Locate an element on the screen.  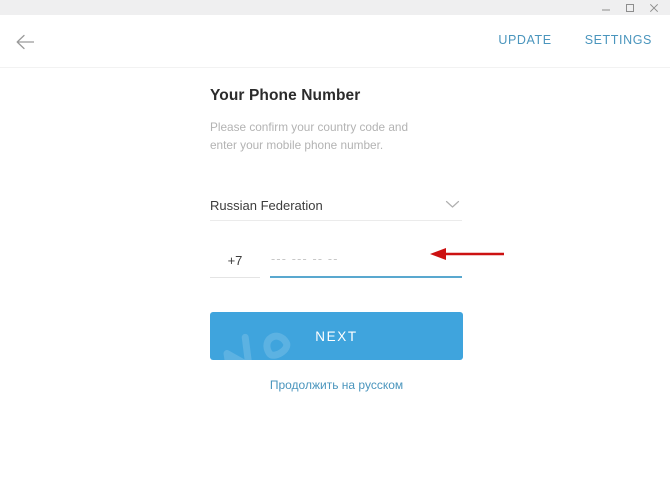
country-select-value: Russian Federation is located at coordinates (266, 205).